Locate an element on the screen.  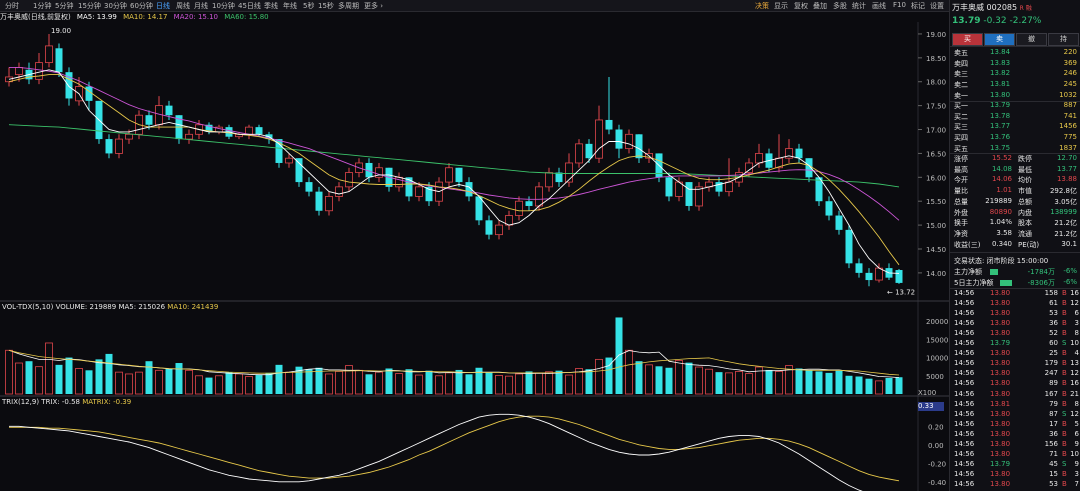
stat-label: 净资 is located at coordinates (961, 233).